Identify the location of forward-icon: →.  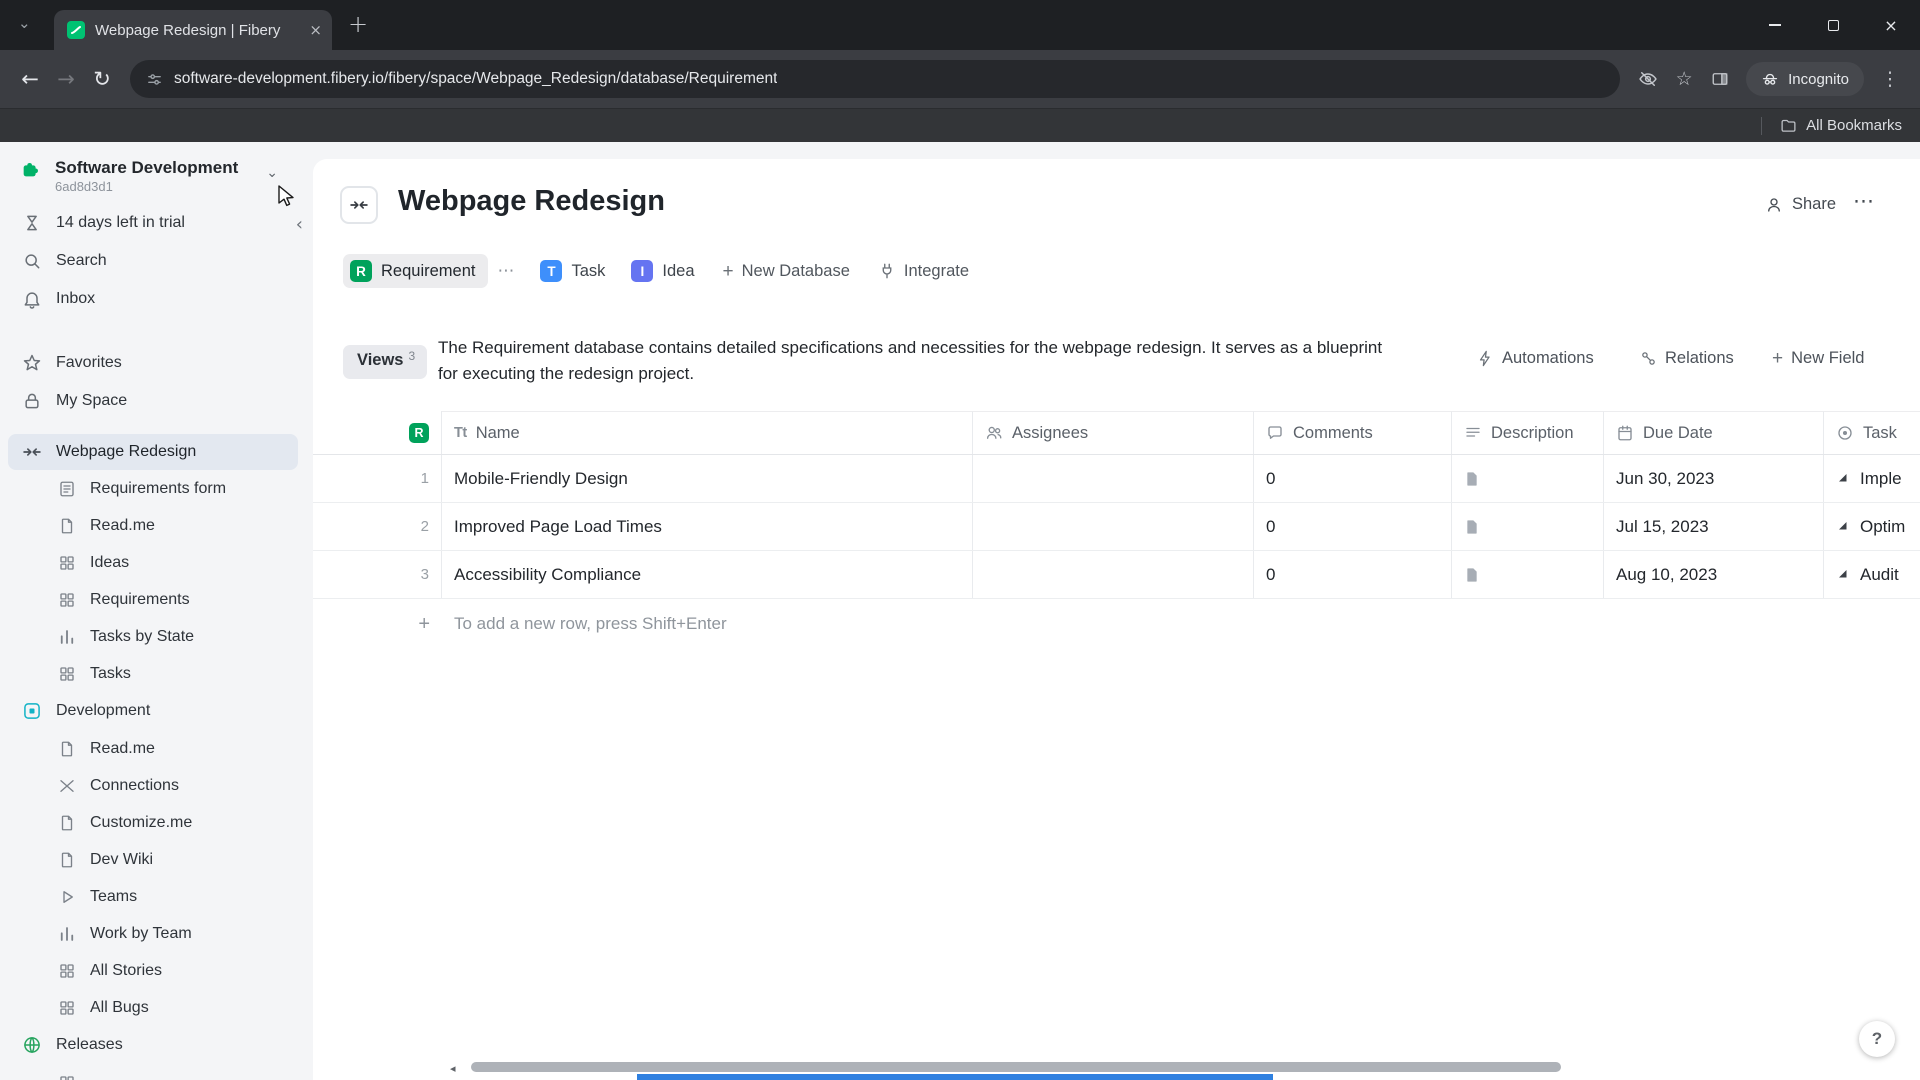
(66, 79).